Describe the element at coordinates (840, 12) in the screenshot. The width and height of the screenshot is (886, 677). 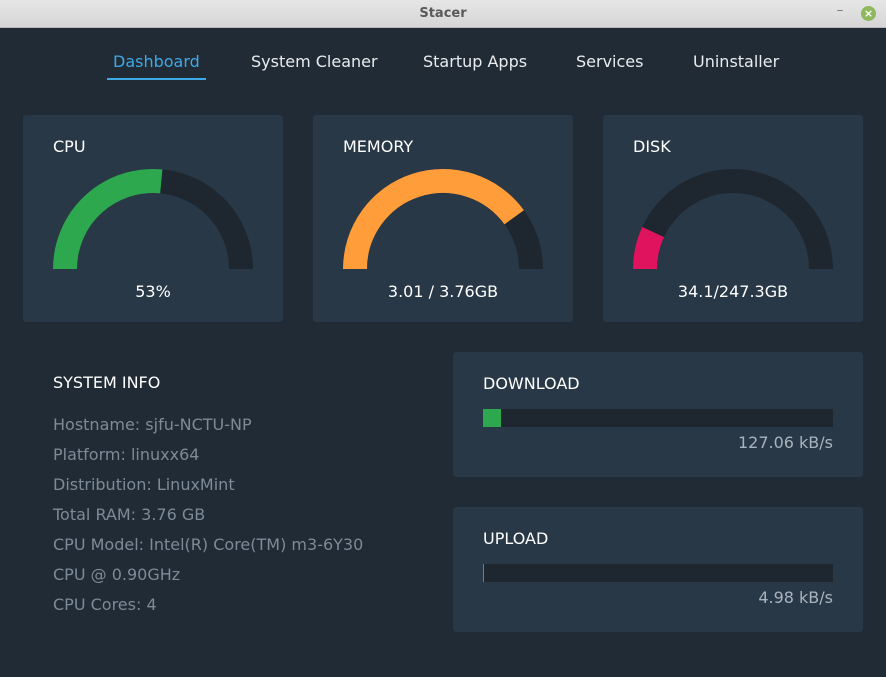
I see `minimize-icon: –` at that location.